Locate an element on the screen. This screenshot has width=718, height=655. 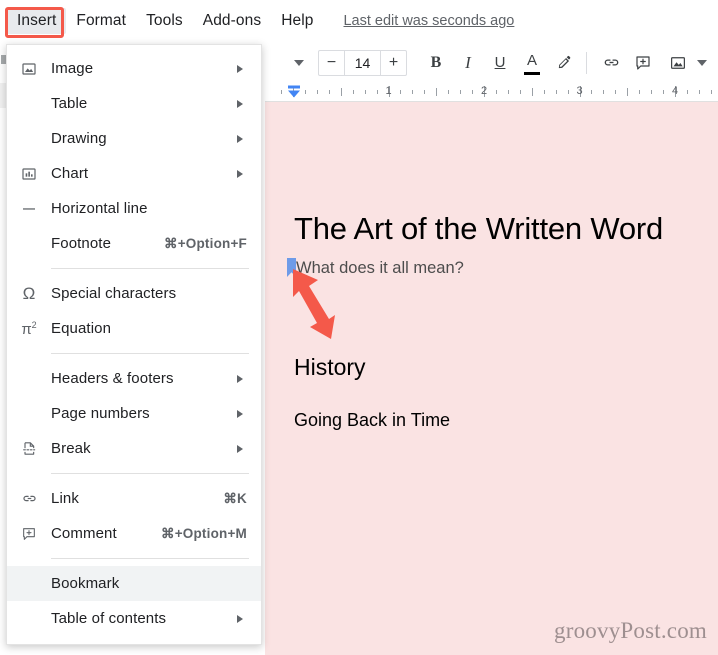
increase-font-size-button: + is located at coordinates (393, 63).